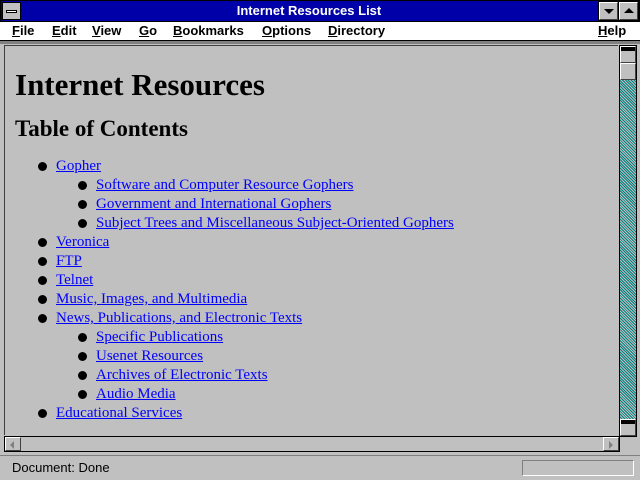  I want to click on maximize-icon, so click(629, 10).